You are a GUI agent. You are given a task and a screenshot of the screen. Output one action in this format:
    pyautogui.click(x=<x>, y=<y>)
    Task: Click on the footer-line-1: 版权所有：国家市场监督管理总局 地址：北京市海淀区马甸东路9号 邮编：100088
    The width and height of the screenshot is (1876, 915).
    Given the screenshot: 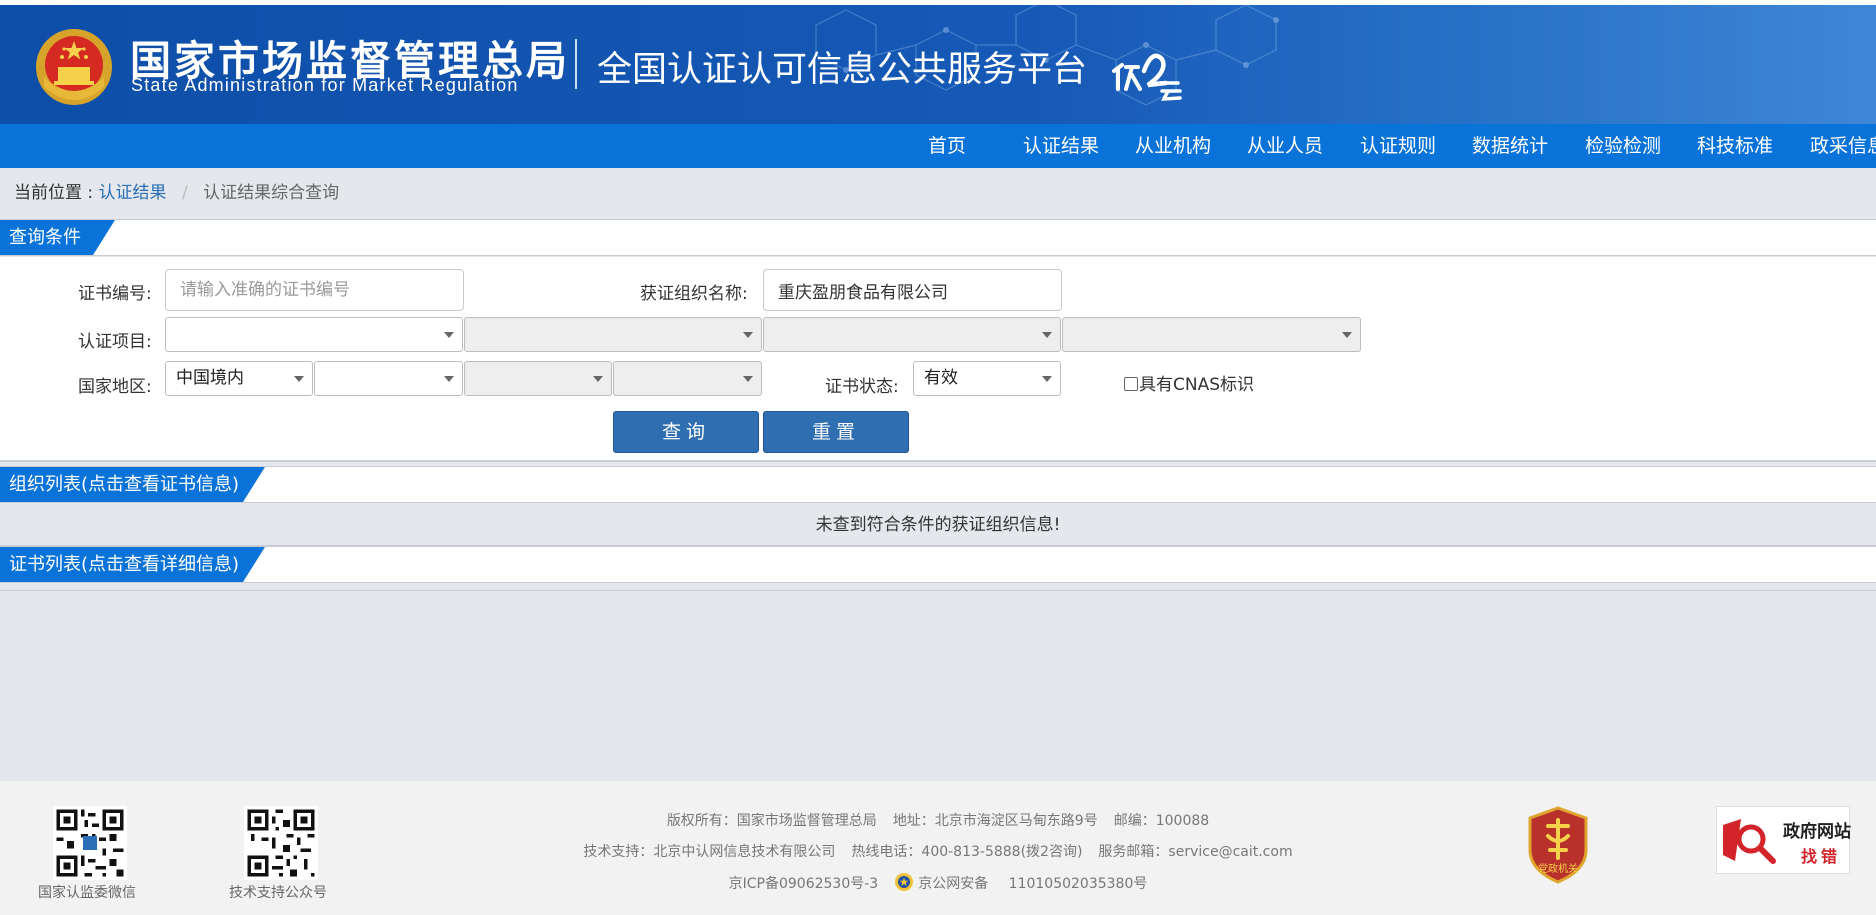 What is the action you would take?
    pyautogui.click(x=938, y=820)
    